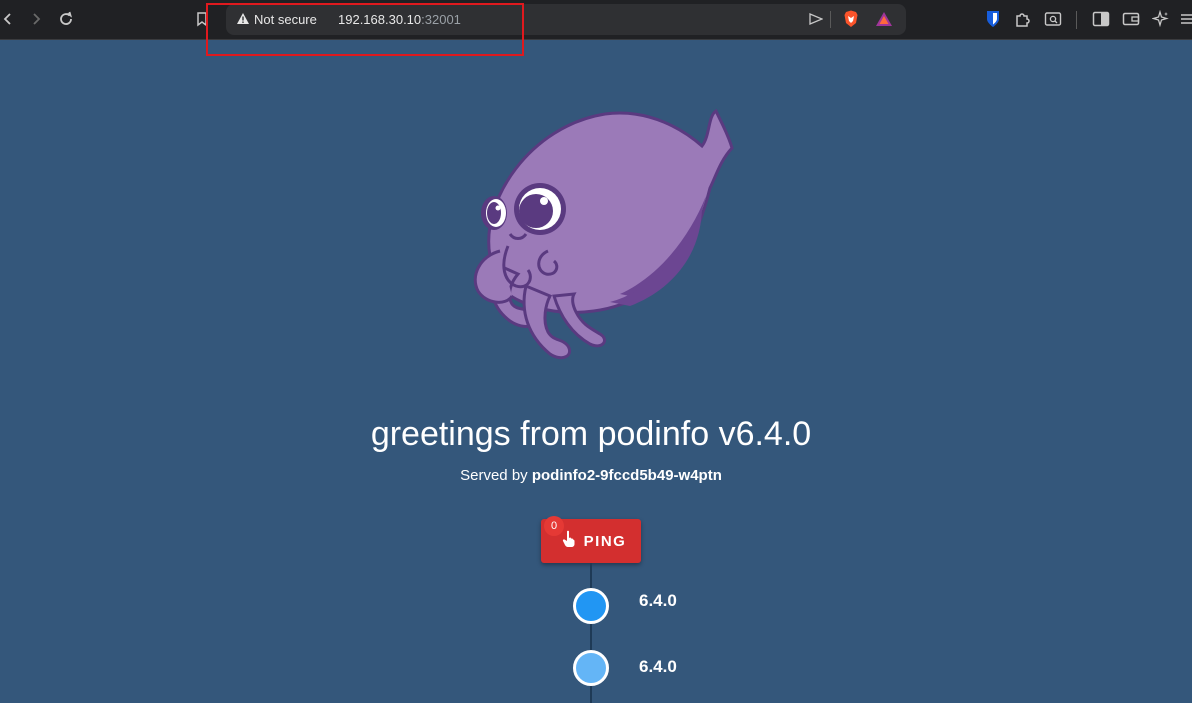  What do you see at coordinates (626, 475) in the screenshot?
I see `pod-name: podinfo2-9fccd5b49-w4ptn` at bounding box center [626, 475].